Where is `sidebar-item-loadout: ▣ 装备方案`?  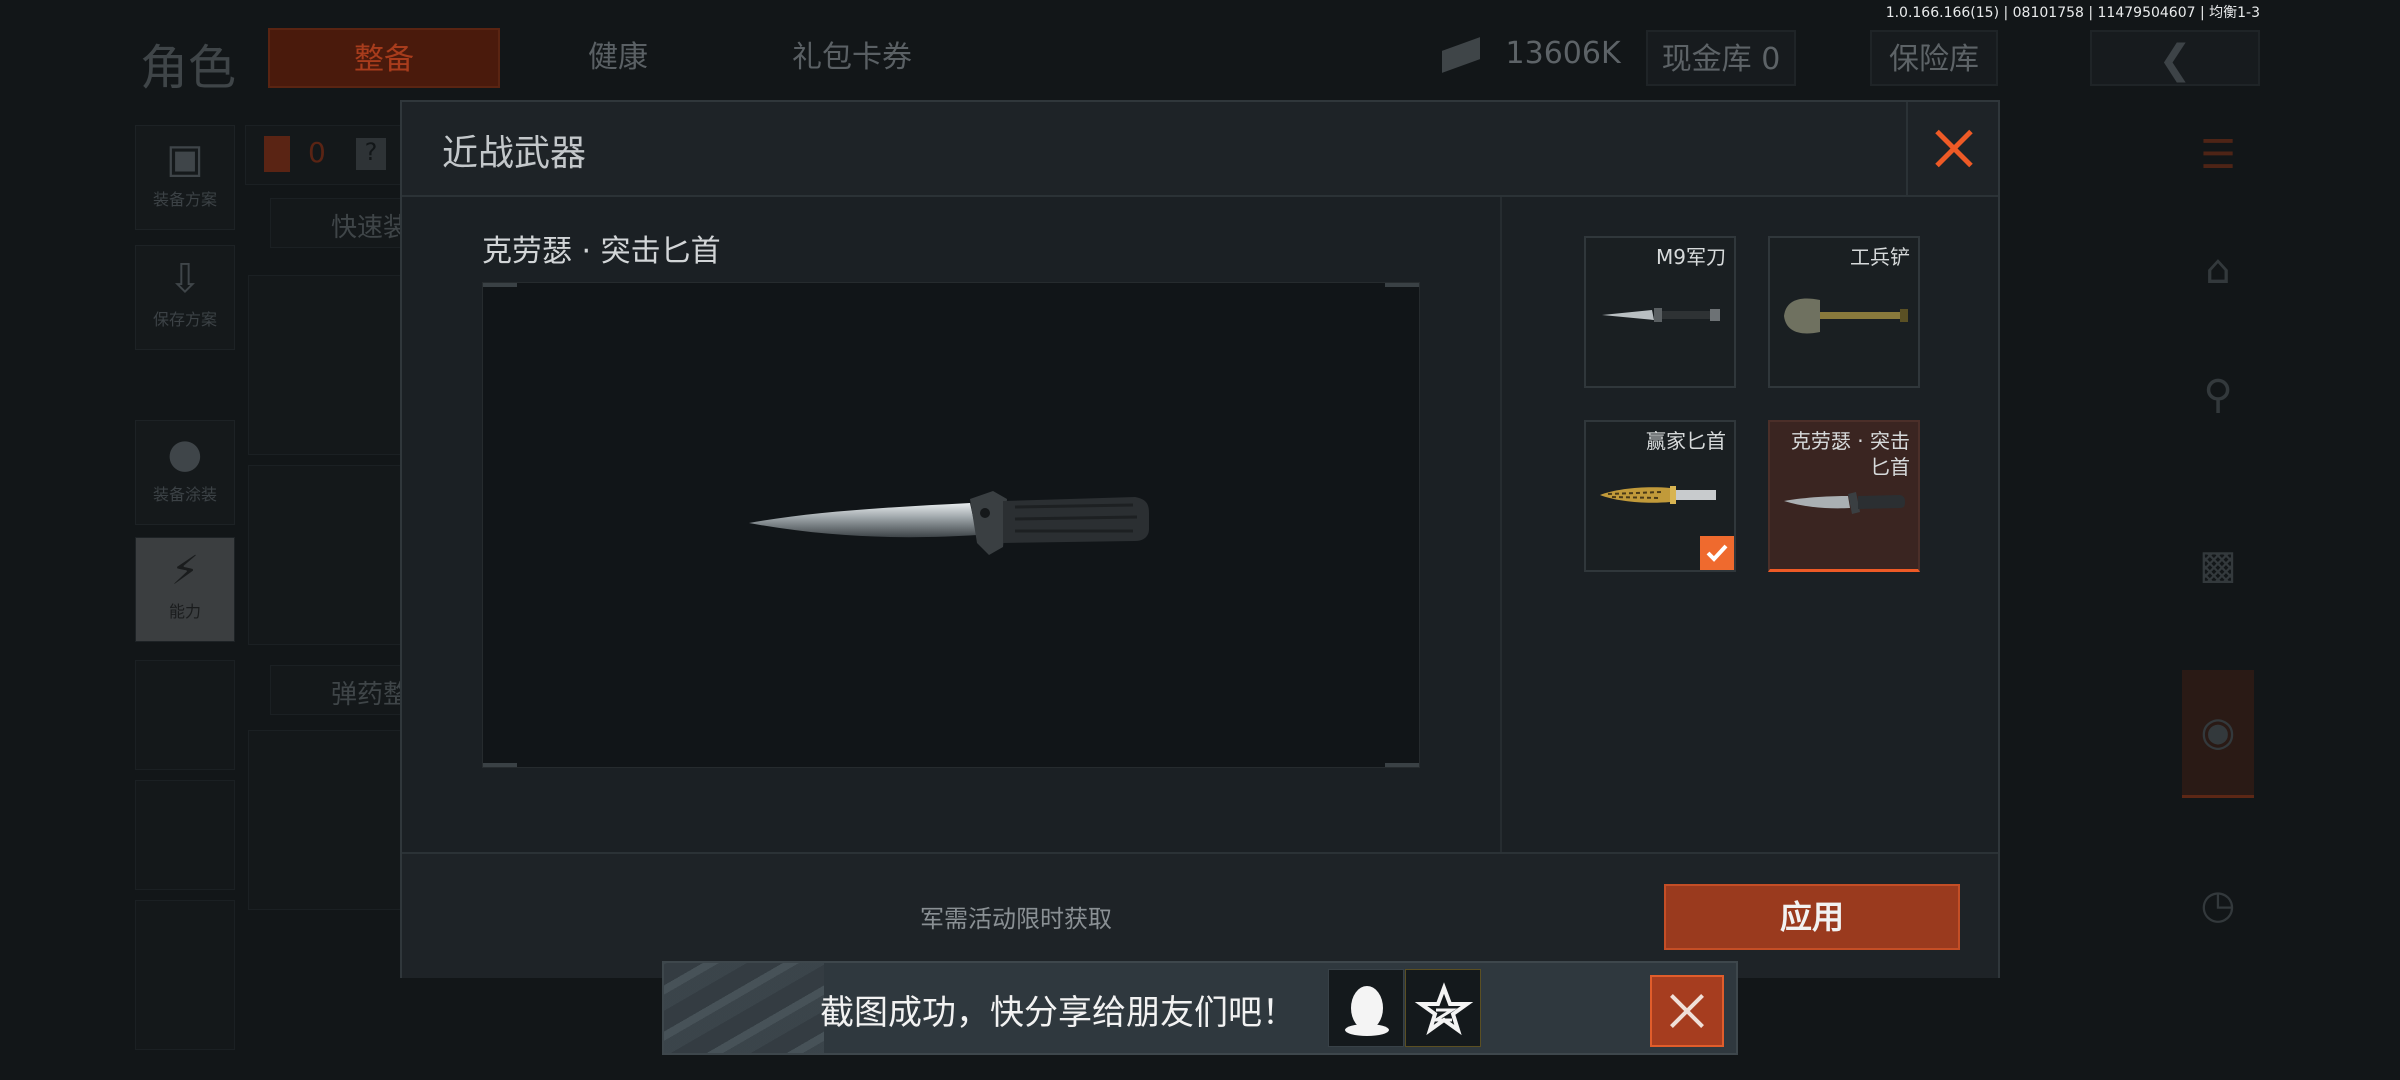 sidebar-item-loadout: ▣ 装备方案 is located at coordinates (185, 177).